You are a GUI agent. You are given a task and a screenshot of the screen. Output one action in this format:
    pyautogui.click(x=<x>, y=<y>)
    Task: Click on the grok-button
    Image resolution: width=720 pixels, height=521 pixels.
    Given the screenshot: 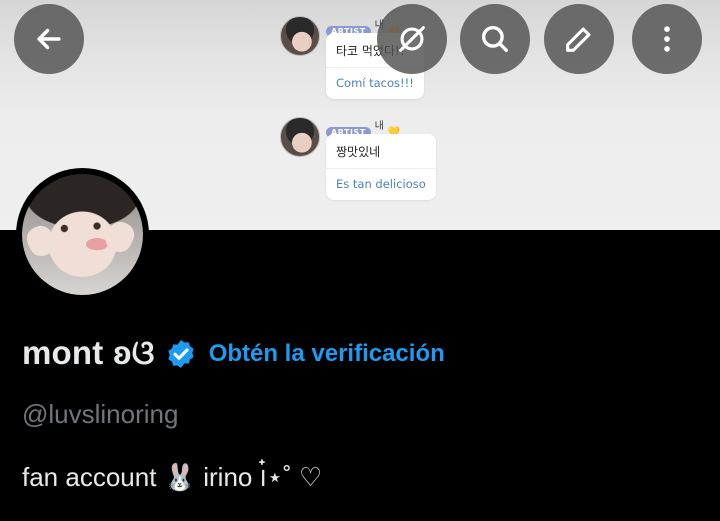 What is the action you would take?
    pyautogui.click(x=412, y=39)
    